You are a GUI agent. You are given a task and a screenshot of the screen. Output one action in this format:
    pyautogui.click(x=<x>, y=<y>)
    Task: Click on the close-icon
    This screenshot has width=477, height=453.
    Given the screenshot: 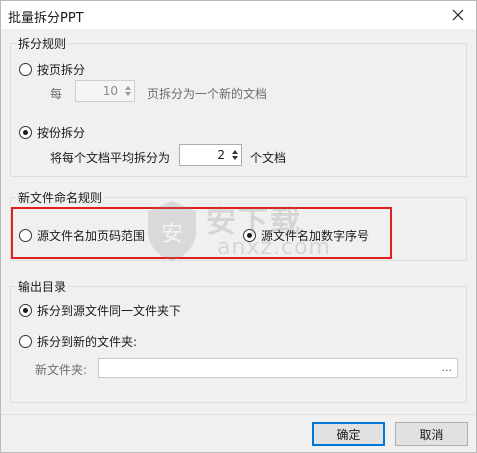 What is the action you would take?
    pyautogui.click(x=458, y=15)
    